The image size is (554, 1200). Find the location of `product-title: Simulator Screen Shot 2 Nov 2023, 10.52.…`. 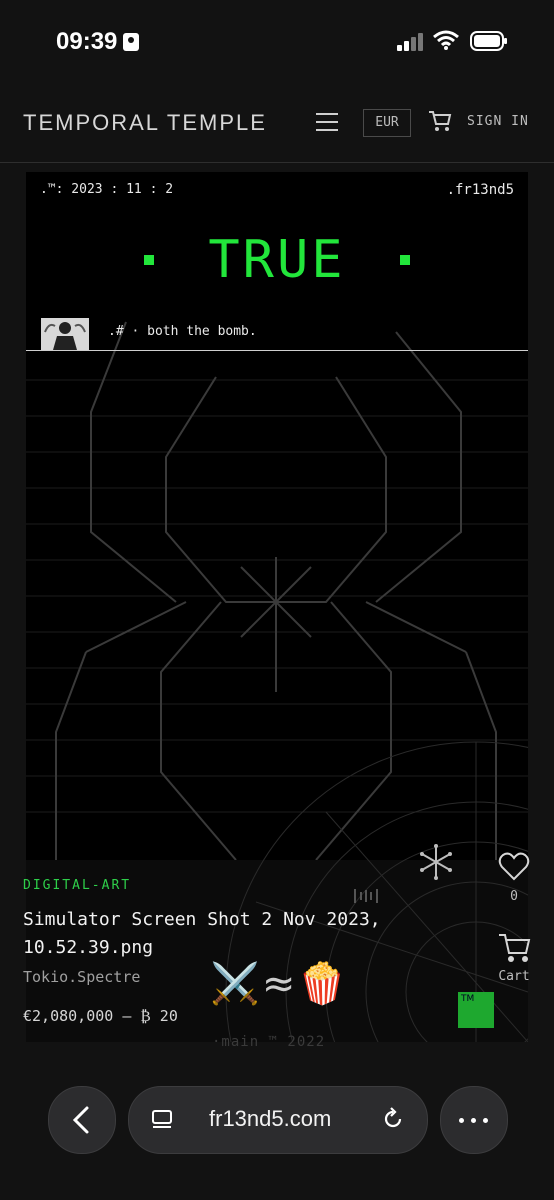

product-title: Simulator Screen Shot 2 Nov 2023, 10.52.… is located at coordinates (223, 934).